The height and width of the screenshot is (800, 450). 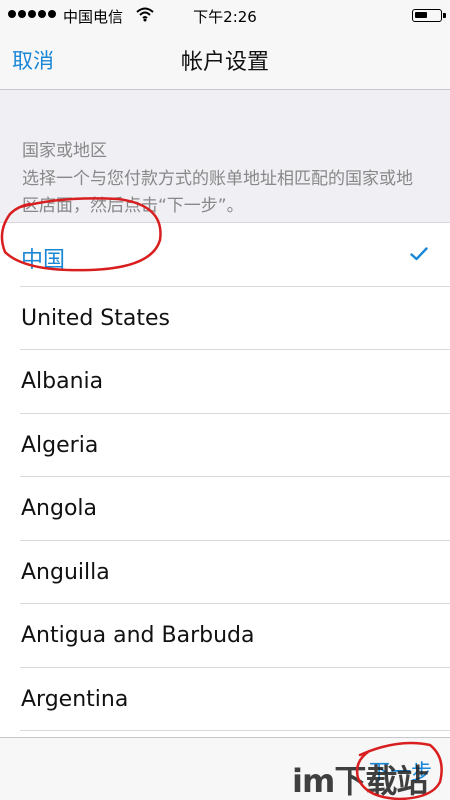 What do you see at coordinates (217, 192) in the screenshot?
I see `section-description: 选择一个与您付款方式的账单地址相匹配的国家或地区店面，然后点击“下一步”。` at bounding box center [217, 192].